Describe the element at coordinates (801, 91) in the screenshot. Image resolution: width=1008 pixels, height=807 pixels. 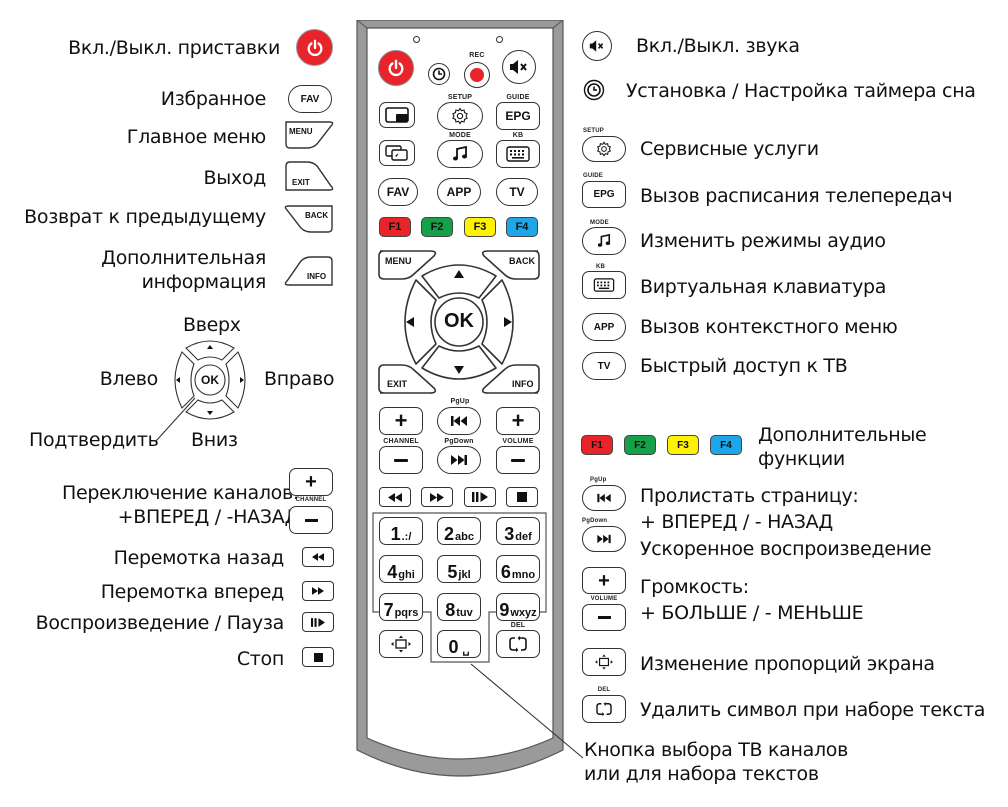
I see `label-timer: Установка / Настройка таймера сна` at that location.